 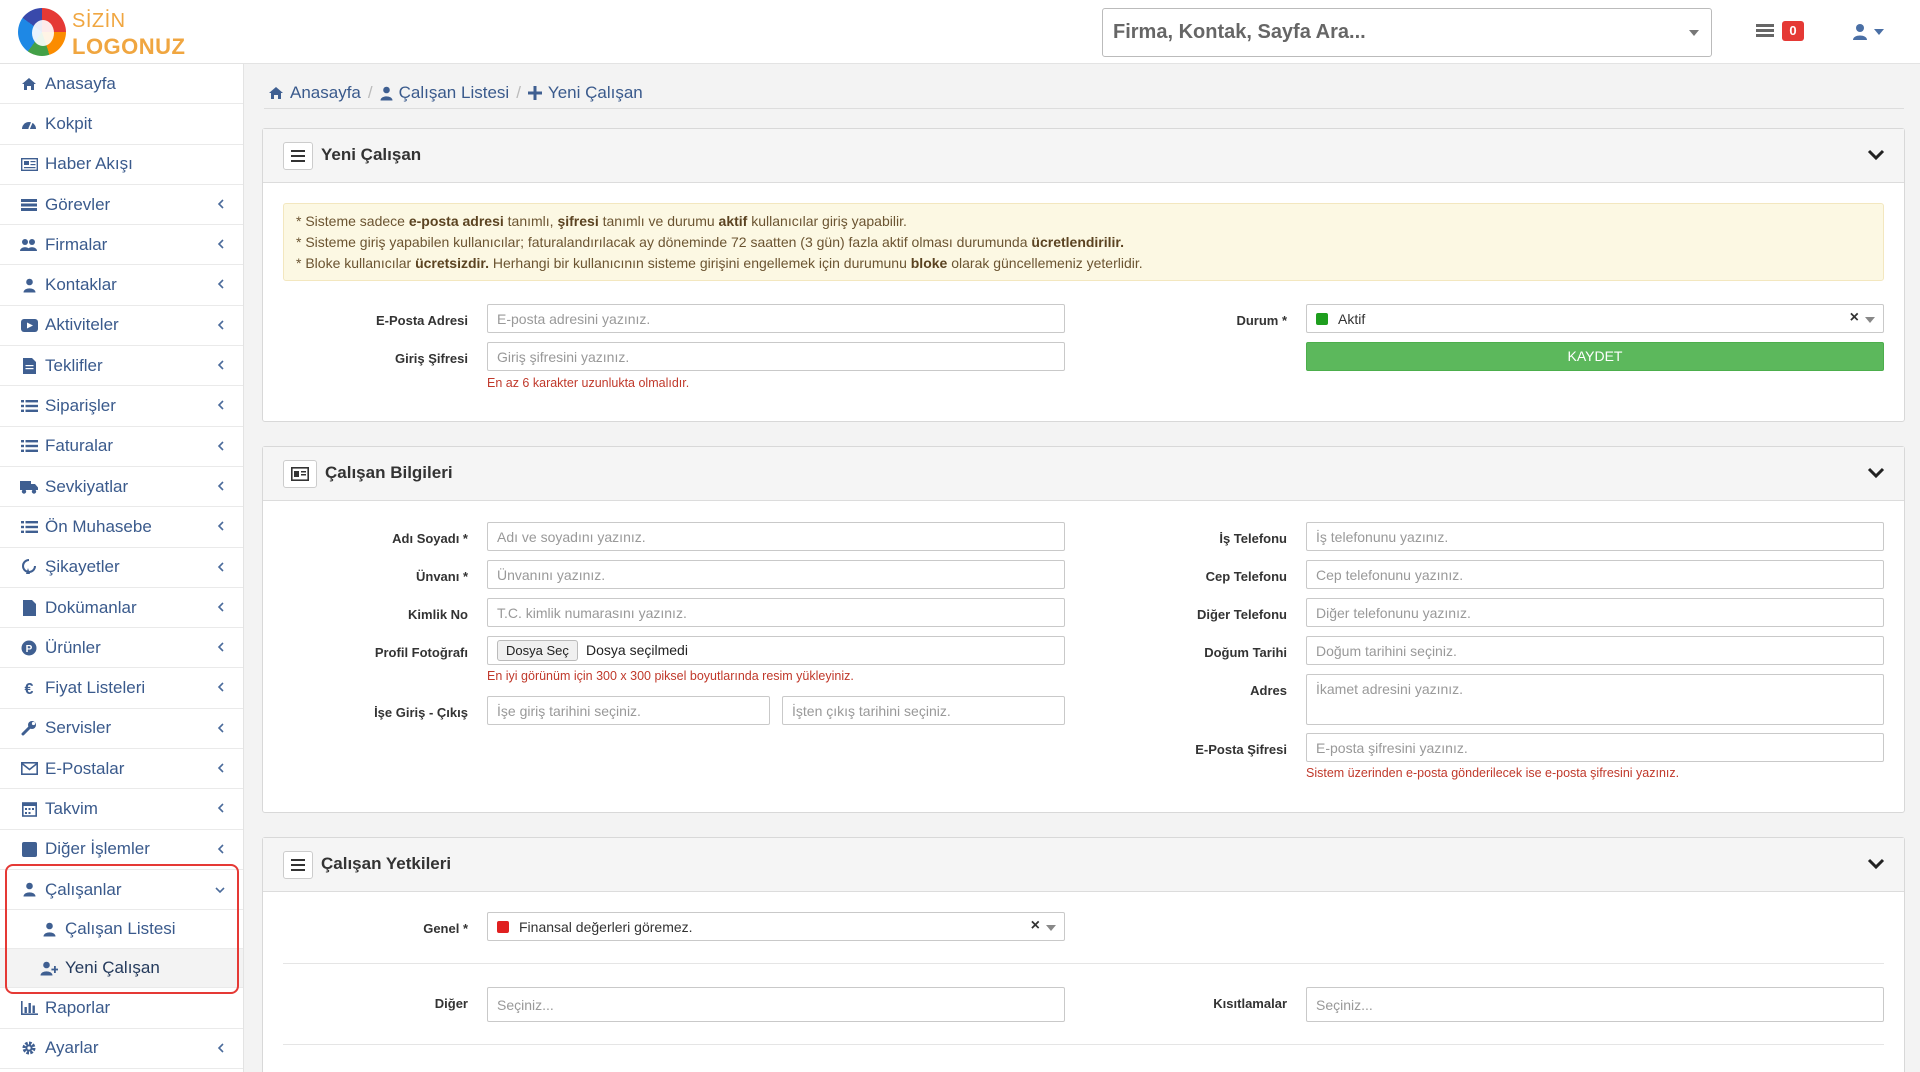 I want to click on profile-photo-input: Dosya Seç Dosya seçilmedi, so click(x=776, y=650).